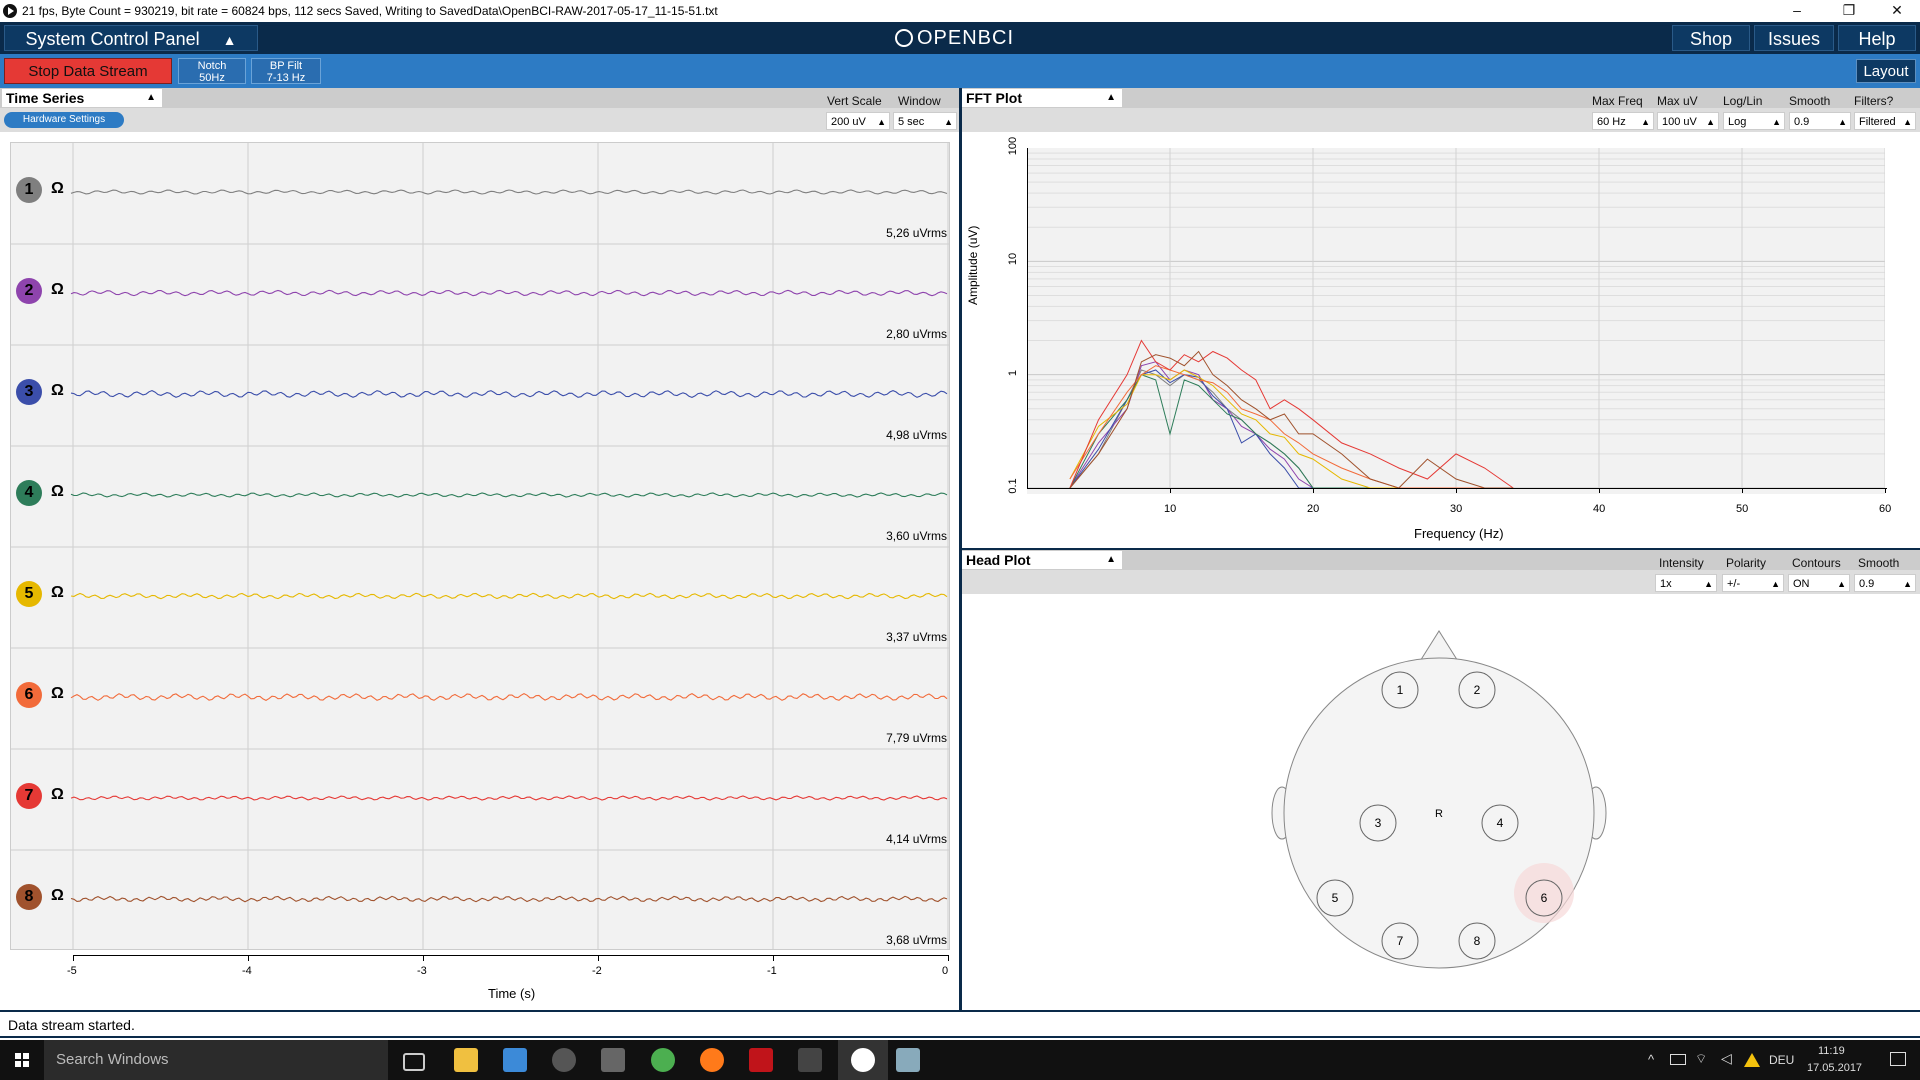 The image size is (1920, 1080). What do you see at coordinates (212, 71) in the screenshot?
I see `notch-filter-button: Notch 50Hz` at bounding box center [212, 71].